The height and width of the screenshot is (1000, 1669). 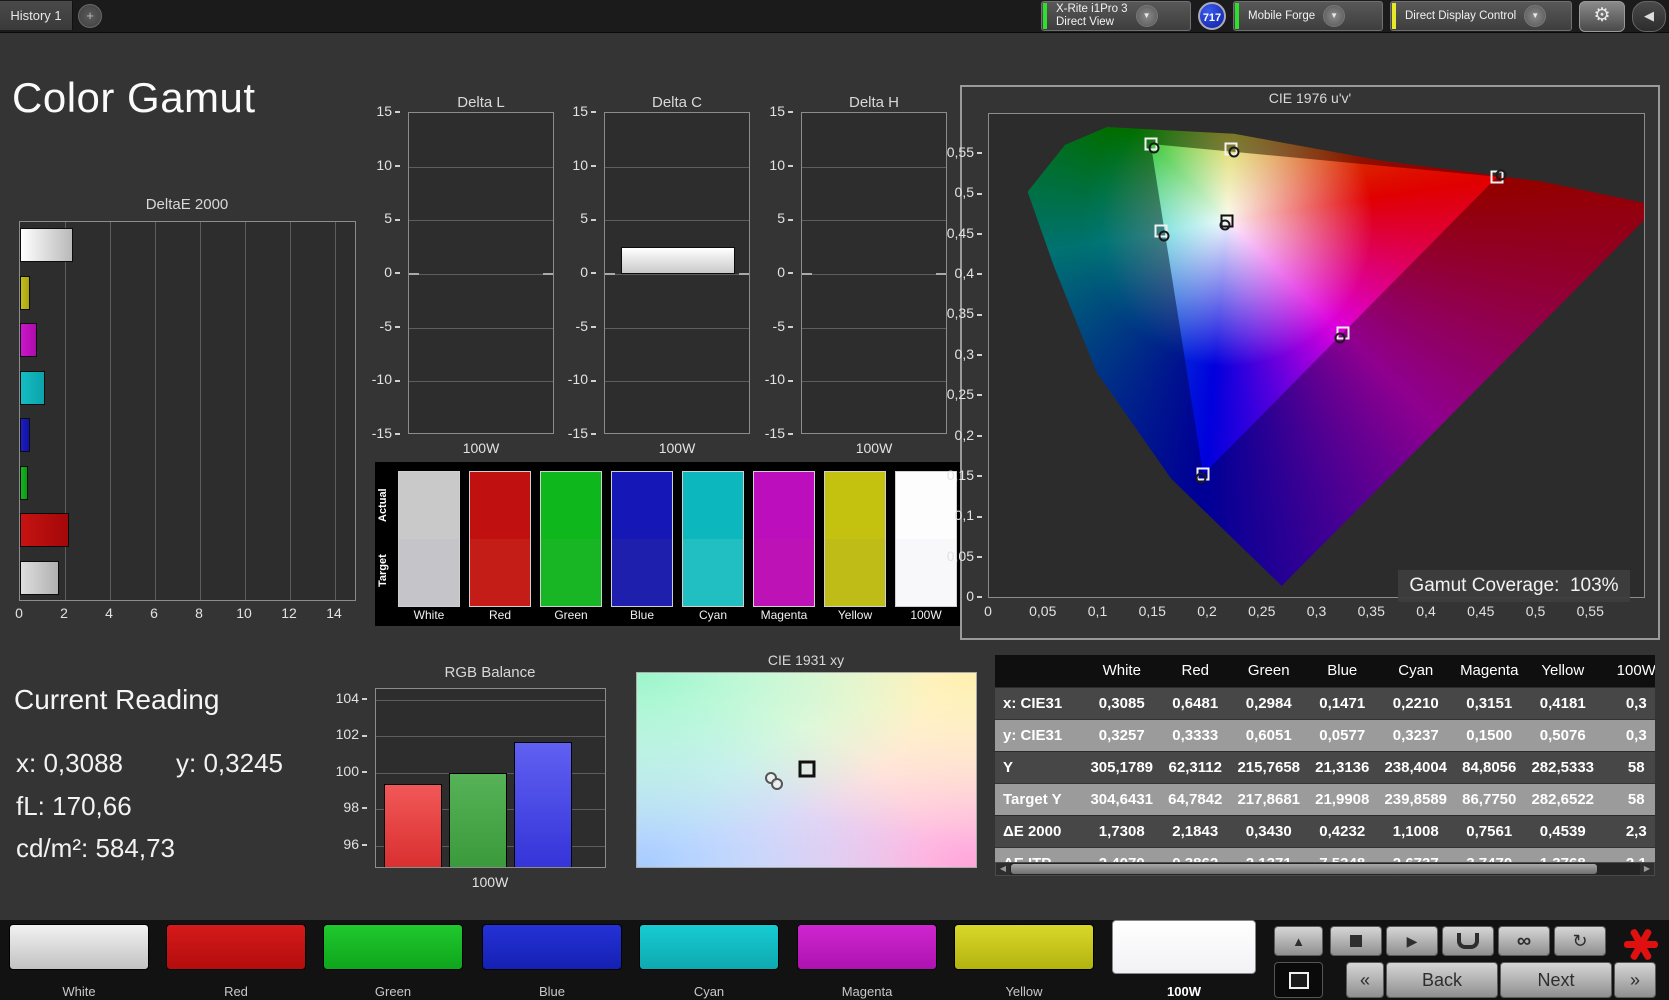 I want to click on next-chevron-button: », so click(x=1635, y=980).